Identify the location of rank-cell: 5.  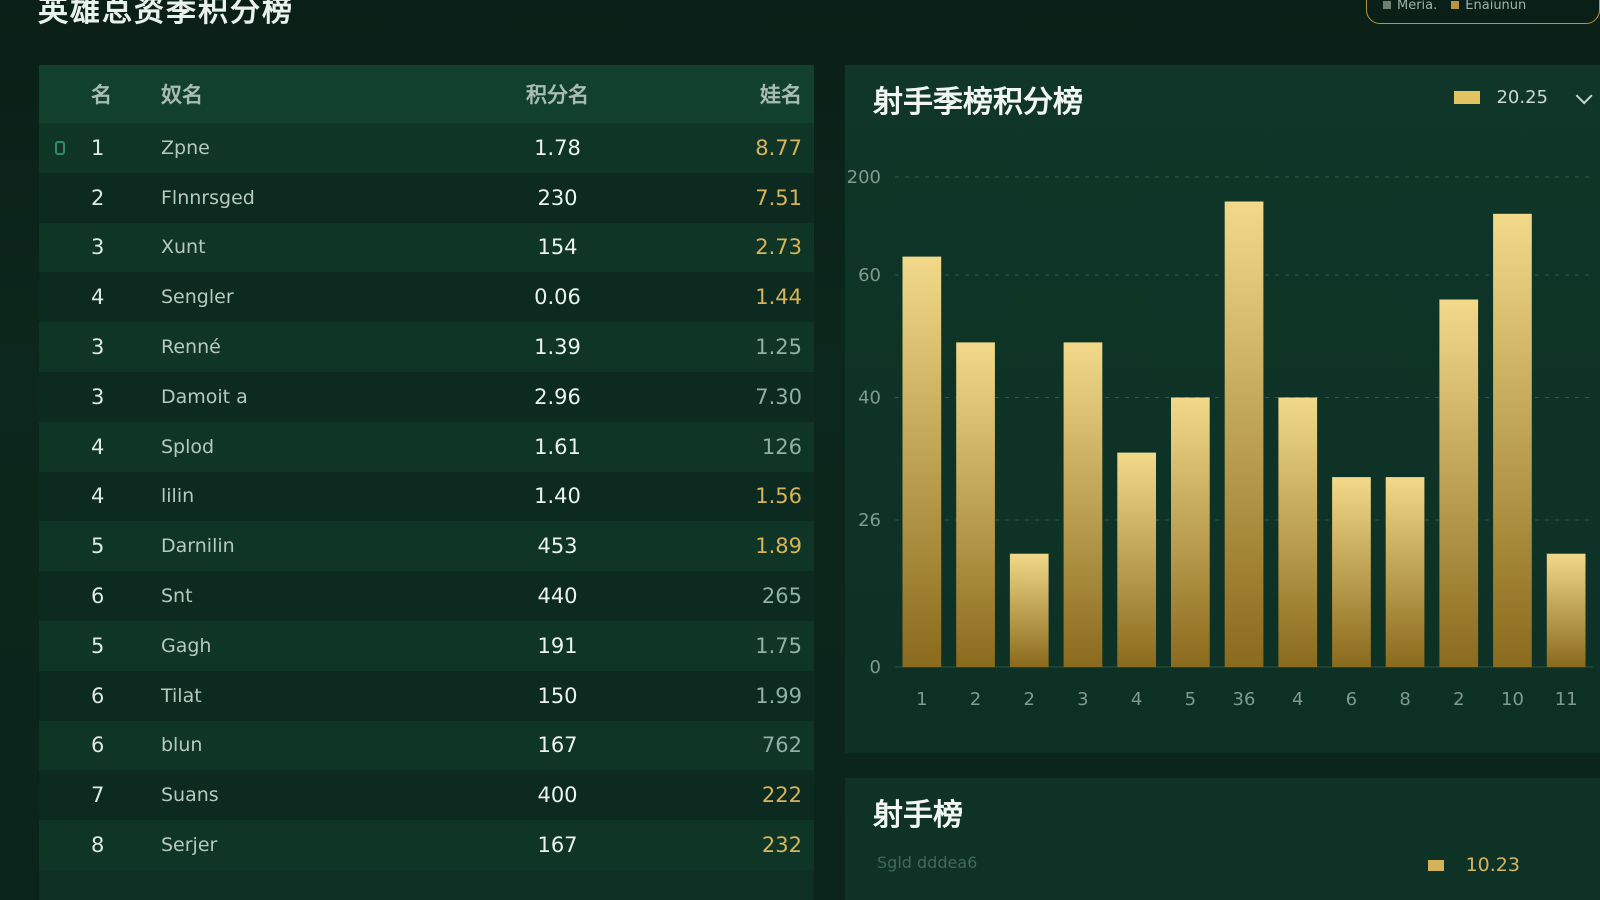
(98, 645).